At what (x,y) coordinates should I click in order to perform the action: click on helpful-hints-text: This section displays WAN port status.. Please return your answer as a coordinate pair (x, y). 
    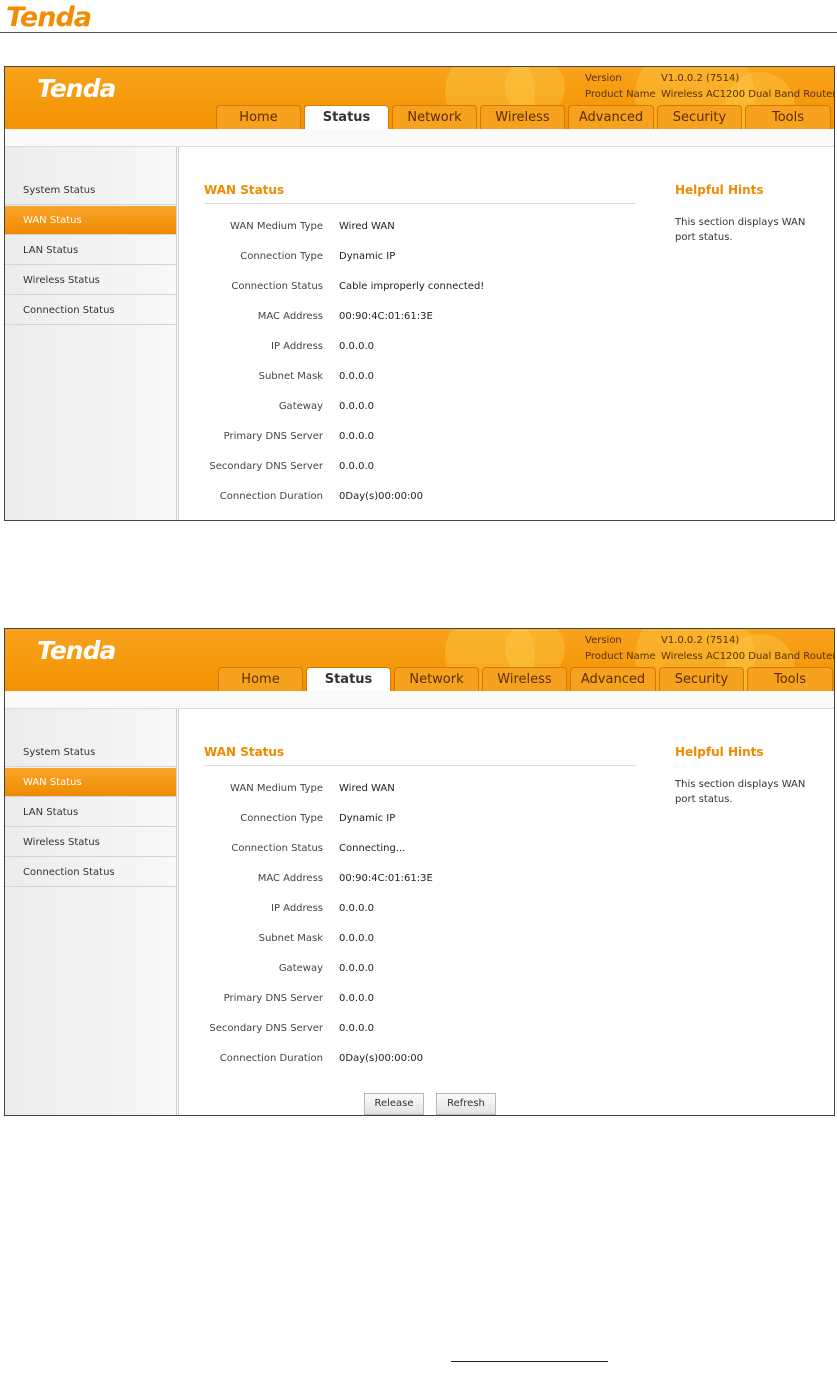
    Looking at the image, I should click on (740, 230).